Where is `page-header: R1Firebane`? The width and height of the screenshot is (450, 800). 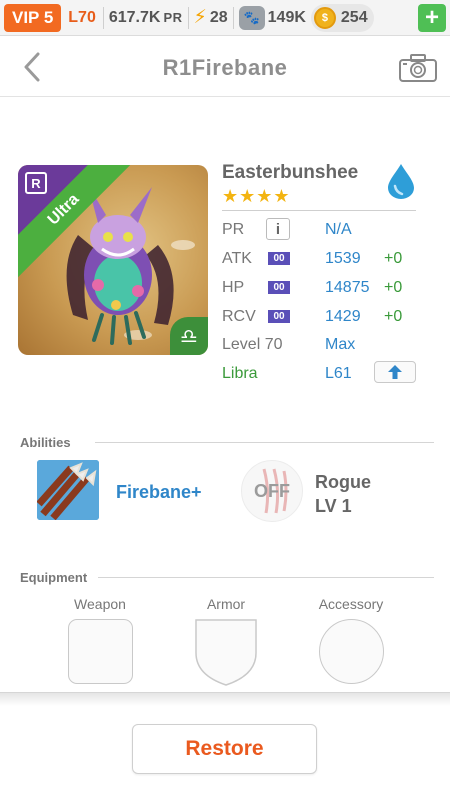
page-header: R1Firebane is located at coordinates (225, 67).